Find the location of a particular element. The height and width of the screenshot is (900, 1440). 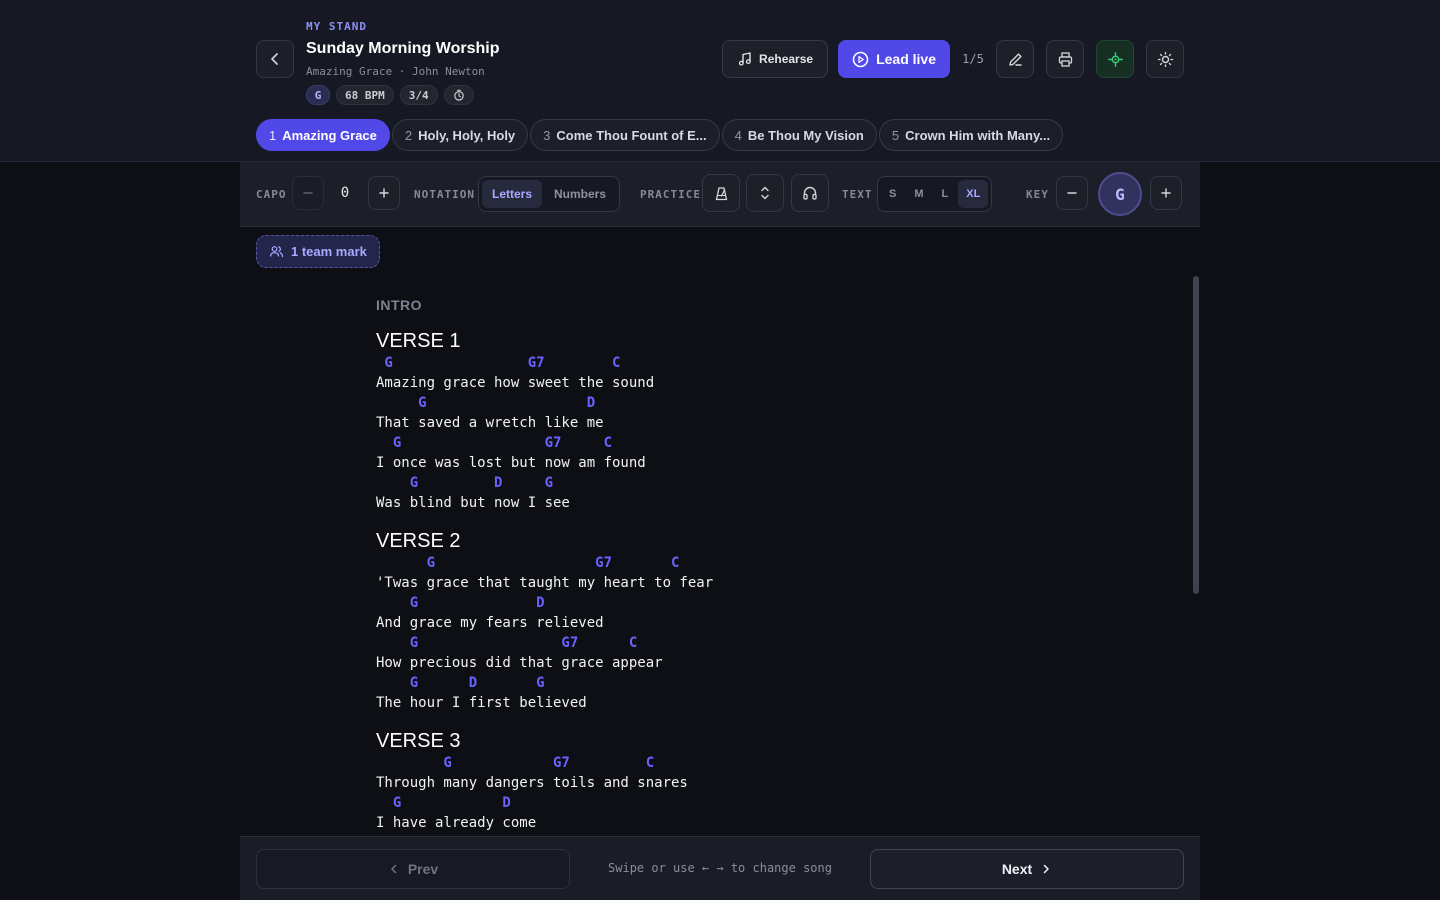

capo-increase-button is located at coordinates (384, 193).